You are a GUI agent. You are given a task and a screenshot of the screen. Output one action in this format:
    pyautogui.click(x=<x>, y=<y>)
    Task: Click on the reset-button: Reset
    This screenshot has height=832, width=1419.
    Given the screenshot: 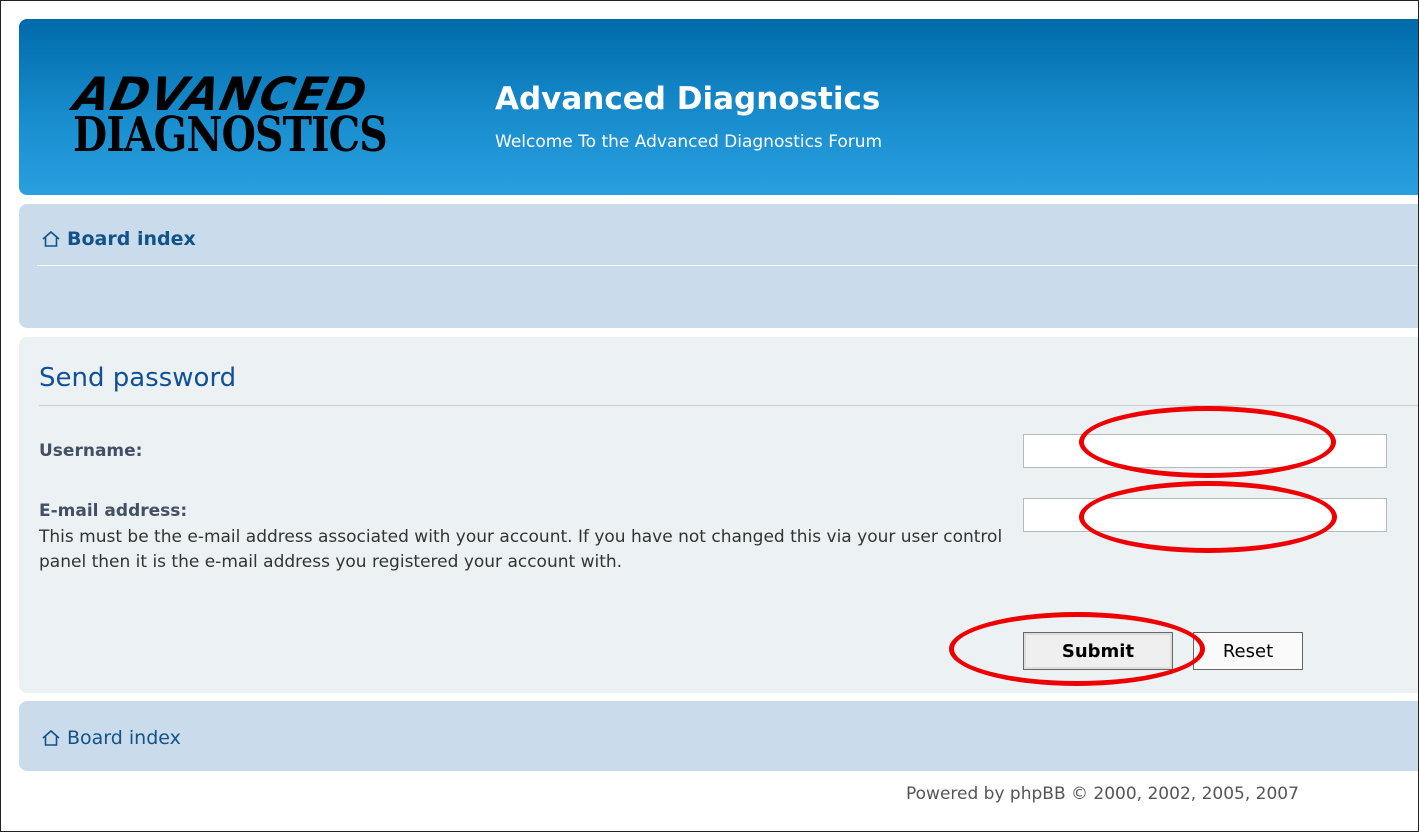 What is the action you would take?
    pyautogui.click(x=1248, y=651)
    